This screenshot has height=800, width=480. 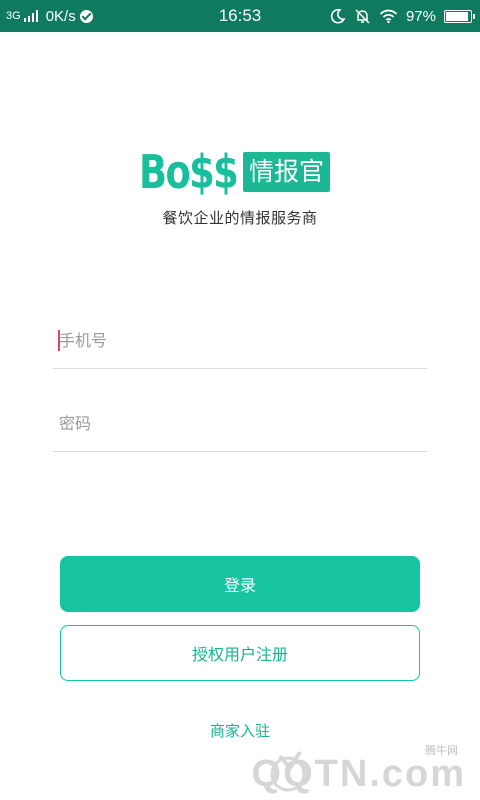 I want to click on password-field, so click(x=240, y=423).